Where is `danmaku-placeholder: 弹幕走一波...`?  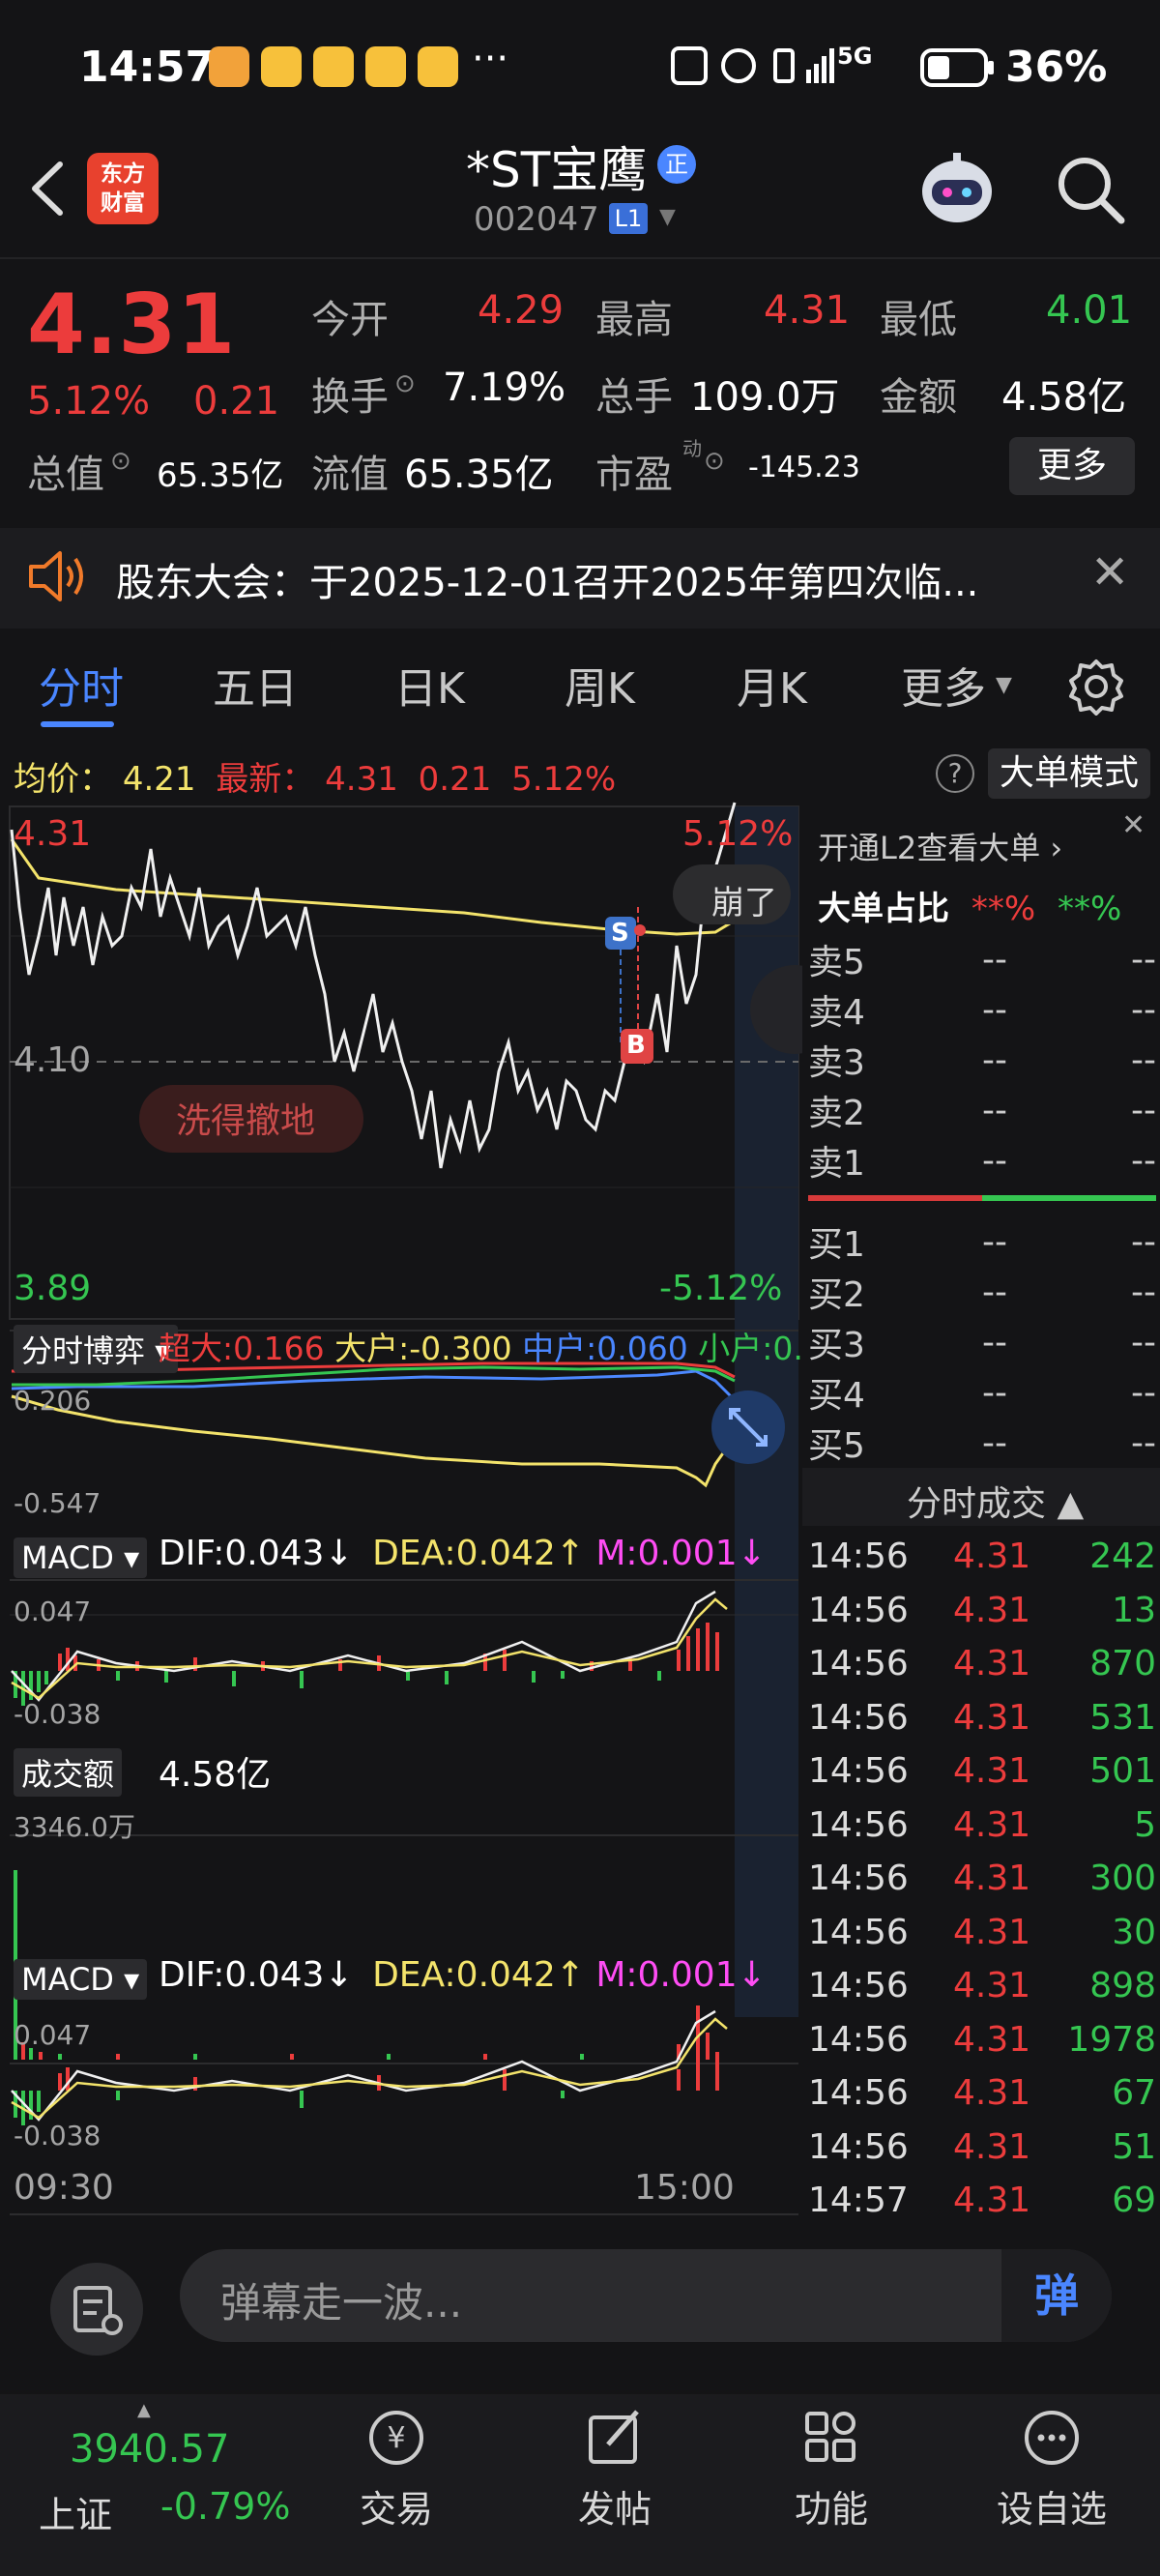
danmaku-placeholder: 弹幕走一波... is located at coordinates (341, 2299).